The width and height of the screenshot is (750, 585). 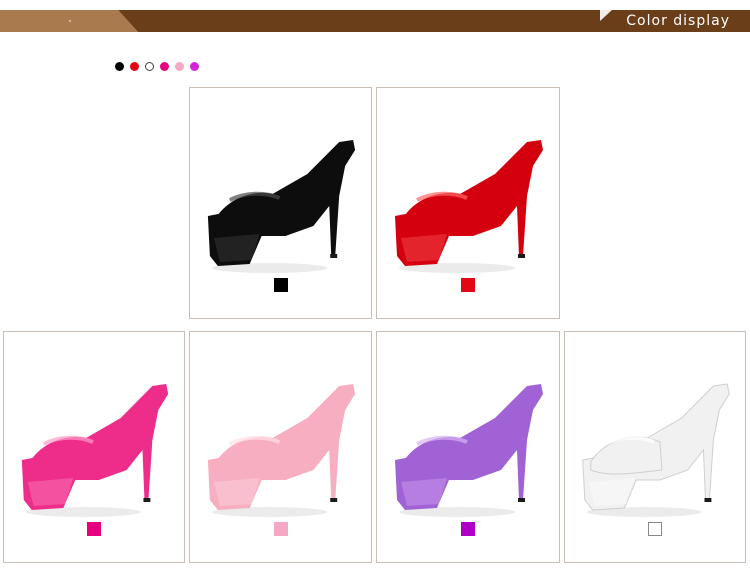 What do you see at coordinates (375, 21) in the screenshot?
I see `header-banner: Color display` at bounding box center [375, 21].